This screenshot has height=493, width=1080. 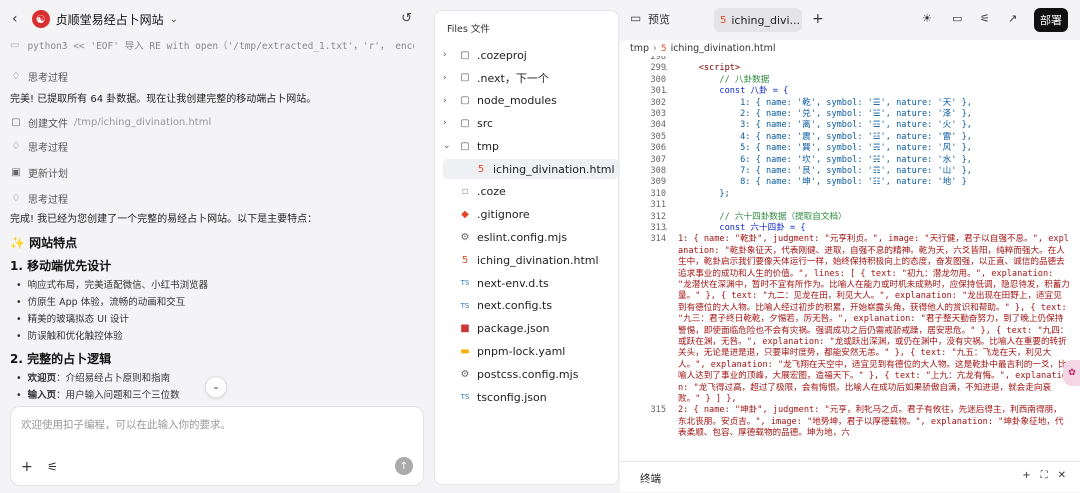 I want to click on code-line: // 八卦数据, so click(x=724, y=79).